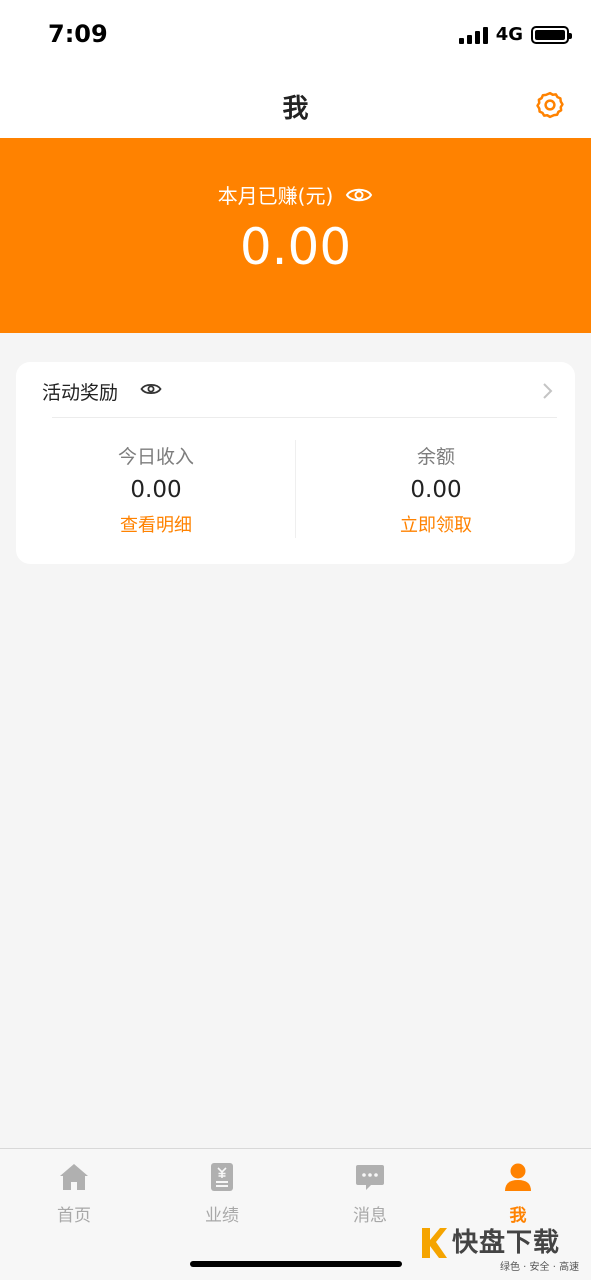 The image size is (591, 1280). What do you see at coordinates (155, 457) in the screenshot?
I see `today-income-label: 今日收入` at bounding box center [155, 457].